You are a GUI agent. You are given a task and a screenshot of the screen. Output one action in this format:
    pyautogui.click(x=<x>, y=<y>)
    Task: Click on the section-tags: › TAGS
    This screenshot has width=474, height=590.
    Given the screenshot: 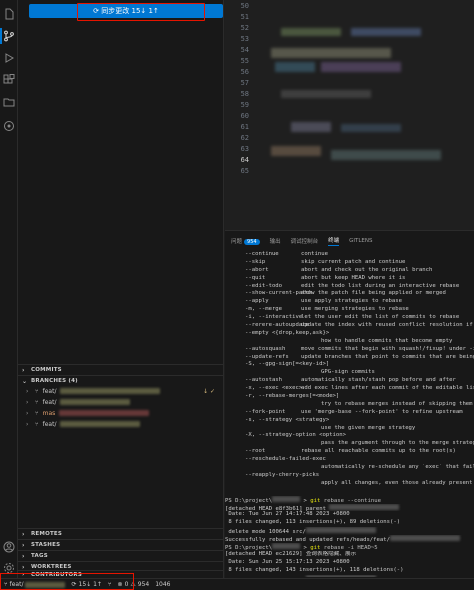 What is the action you would take?
    pyautogui.click(x=120, y=555)
    